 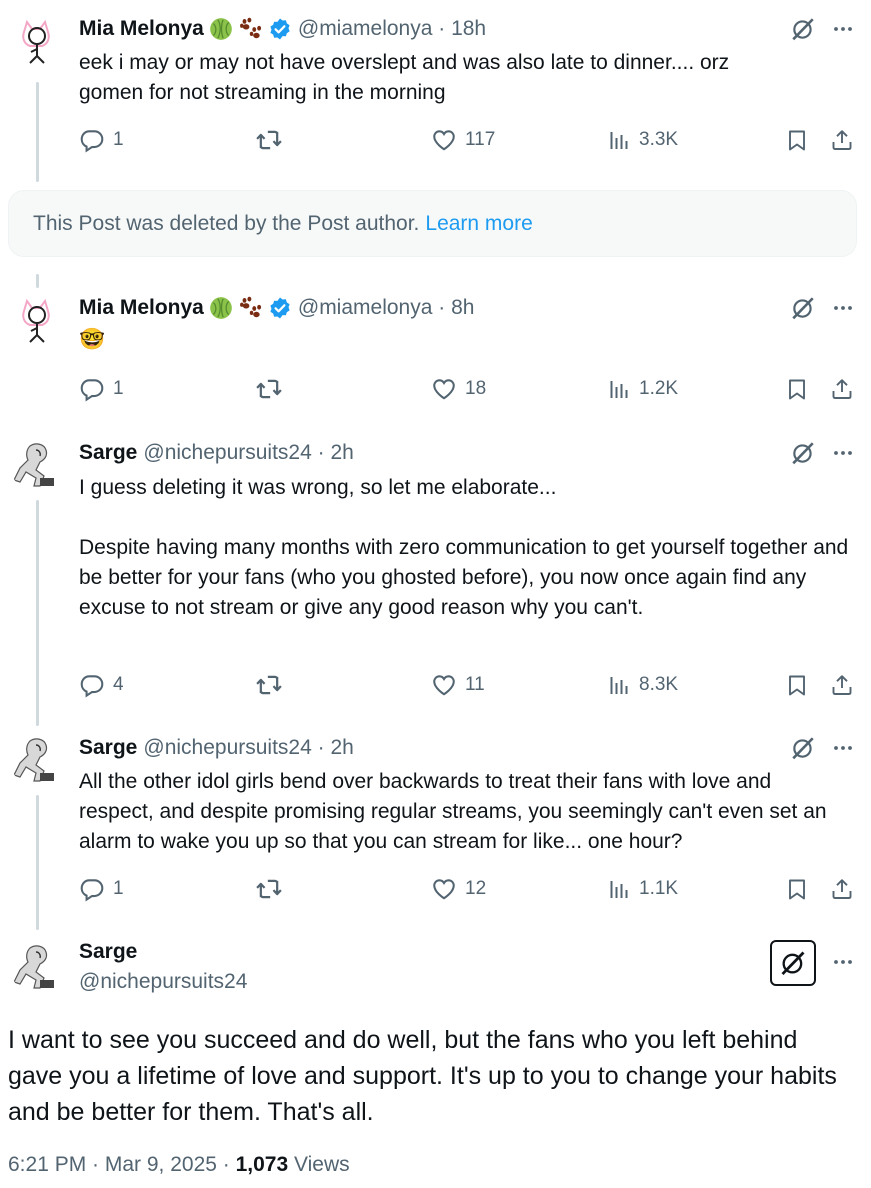 I want to click on like-count: 11, so click(x=475, y=684).